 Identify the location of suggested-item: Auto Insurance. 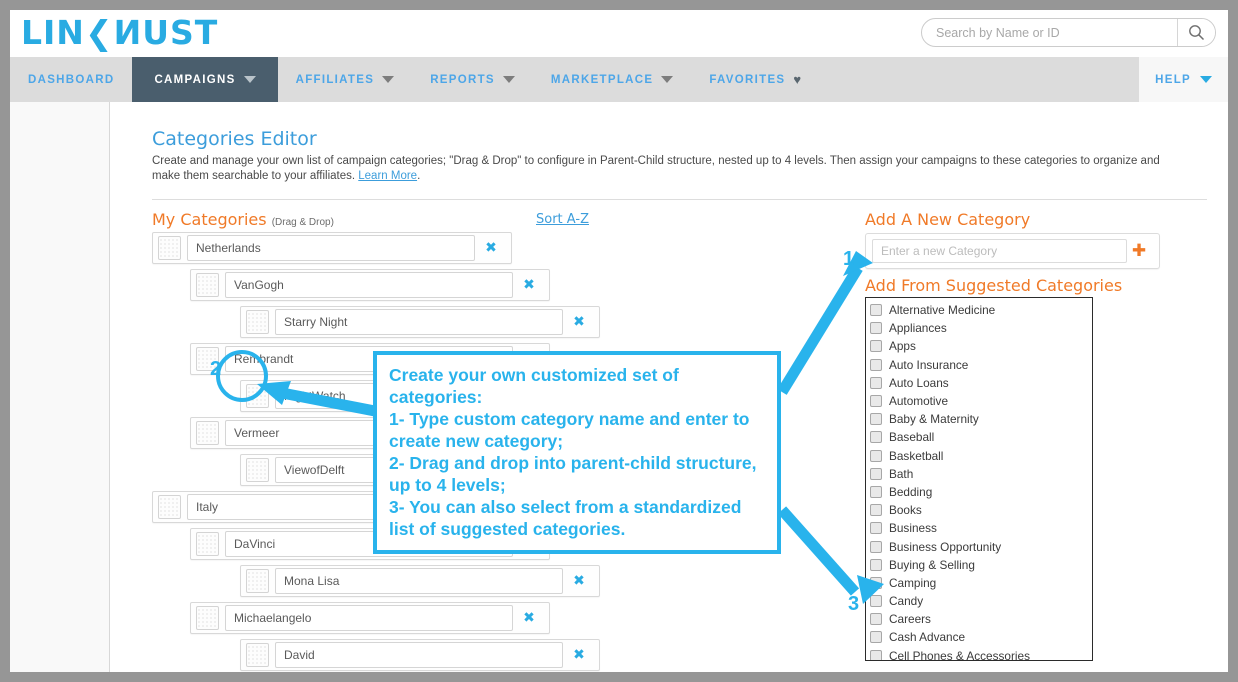
(981, 365).